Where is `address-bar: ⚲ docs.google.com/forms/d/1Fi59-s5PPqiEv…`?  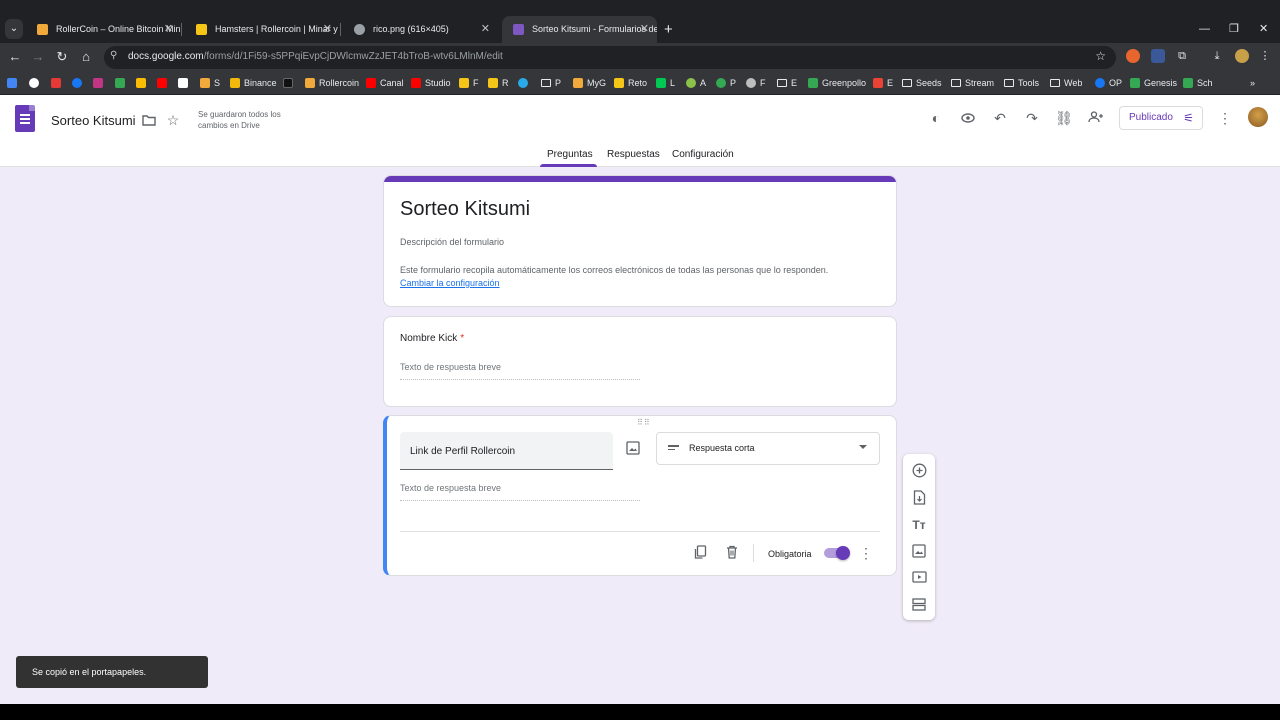
address-bar: ⚲ docs.google.com/forms/d/1Fi59-s5PPqiEv… is located at coordinates (610, 57).